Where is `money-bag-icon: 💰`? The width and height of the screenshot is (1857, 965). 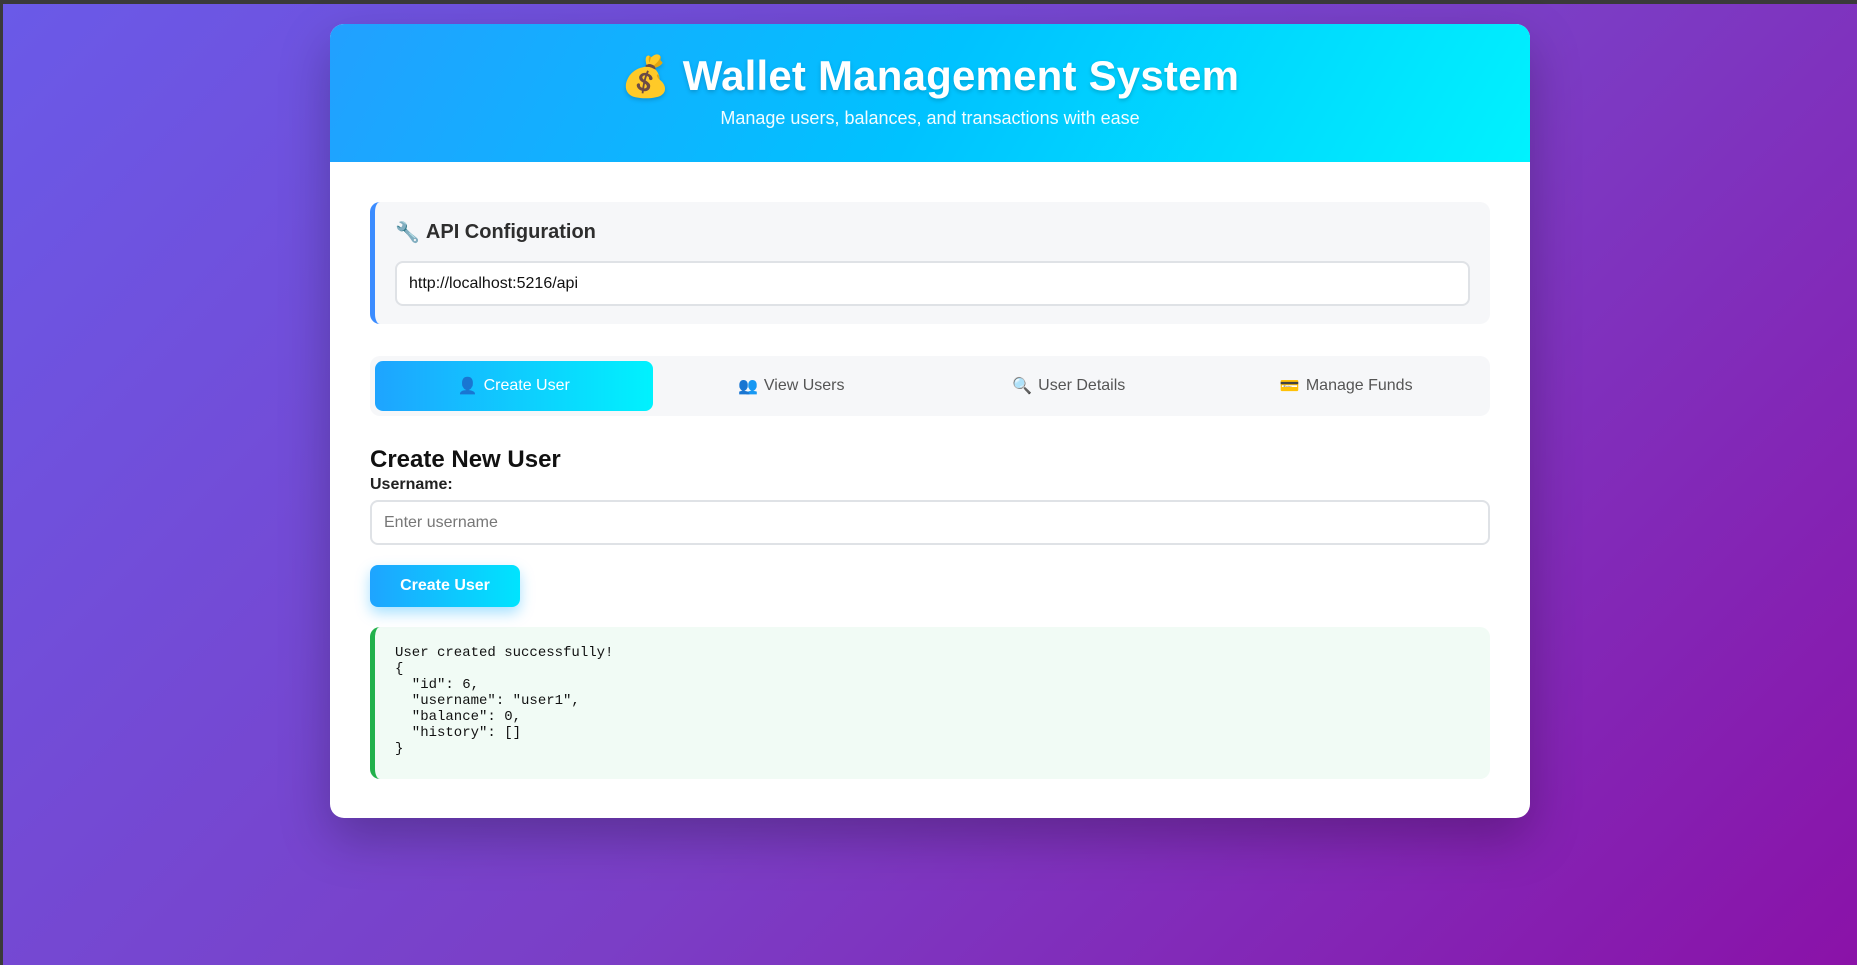 money-bag-icon: 💰 is located at coordinates (645, 76).